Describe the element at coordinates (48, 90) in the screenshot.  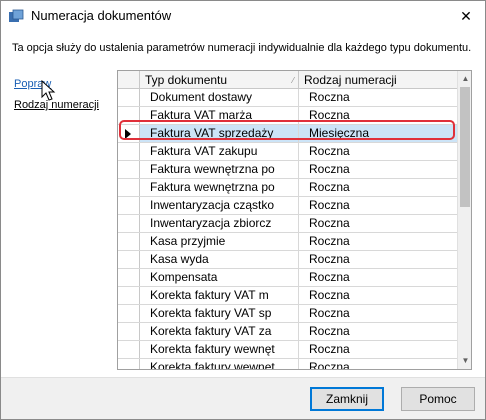
I see `mouse-cursor-icon` at that location.